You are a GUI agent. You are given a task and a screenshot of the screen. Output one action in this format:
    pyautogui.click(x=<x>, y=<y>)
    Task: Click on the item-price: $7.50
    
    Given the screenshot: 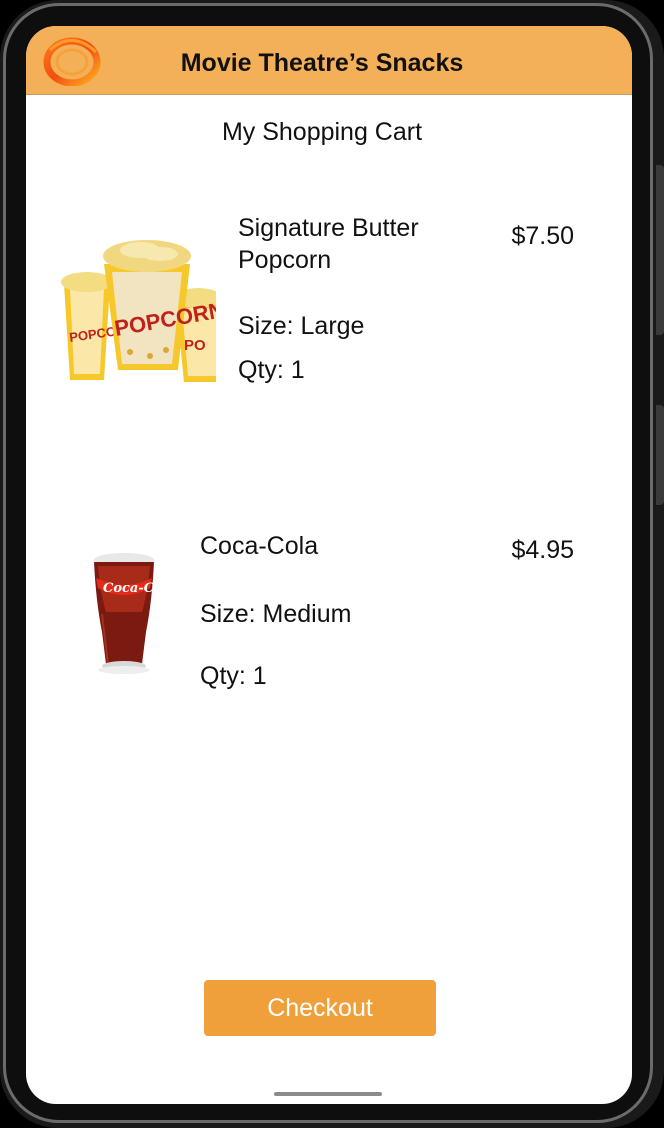 What is the action you would take?
    pyautogui.click(x=542, y=236)
    